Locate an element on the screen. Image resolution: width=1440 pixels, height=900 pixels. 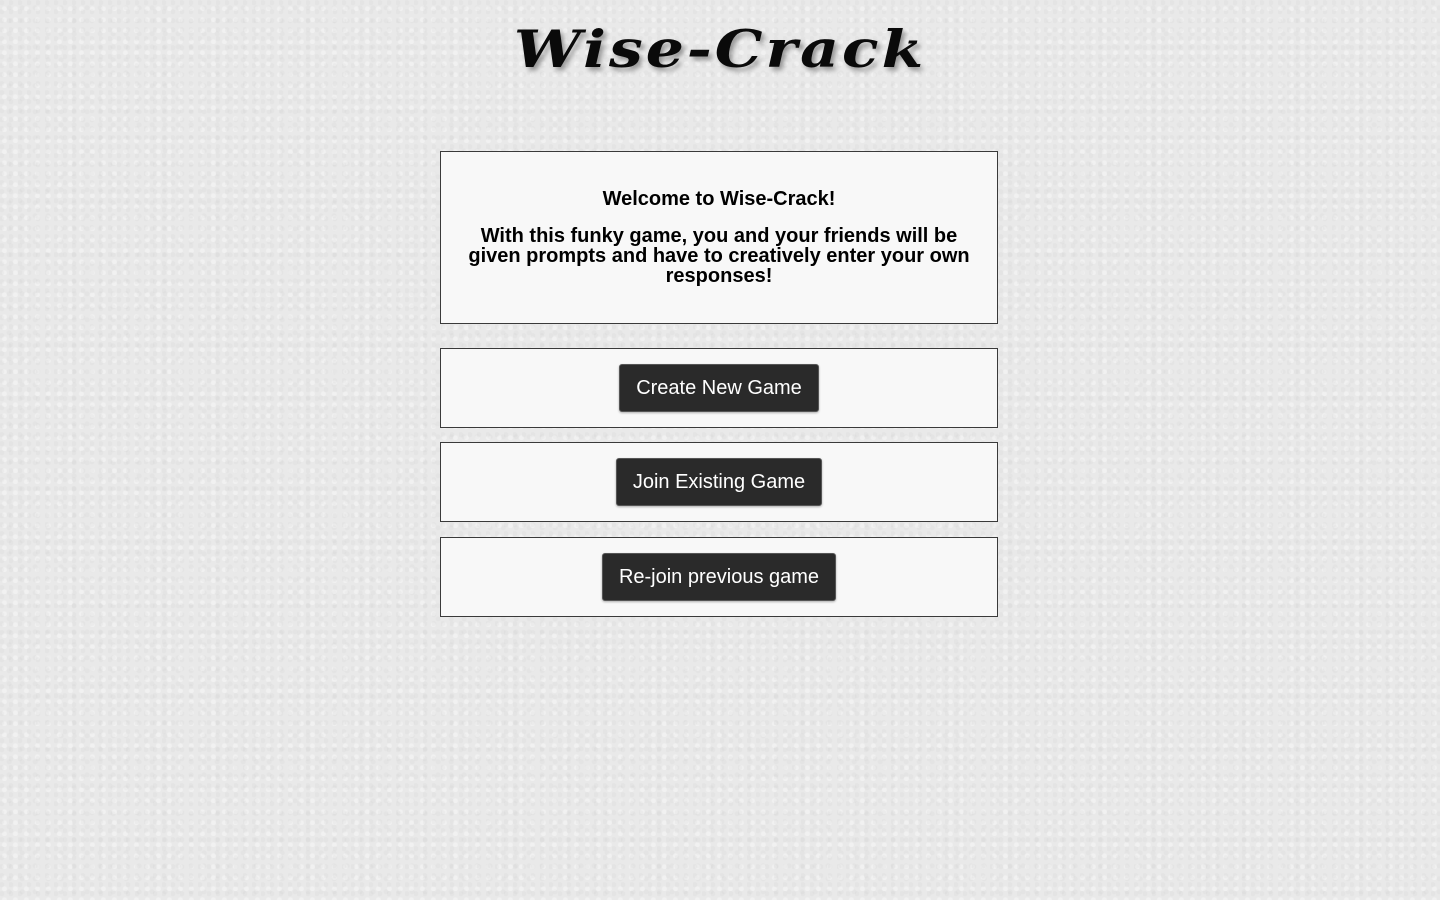
create-game-panel: Create New Game is located at coordinates (719, 388).